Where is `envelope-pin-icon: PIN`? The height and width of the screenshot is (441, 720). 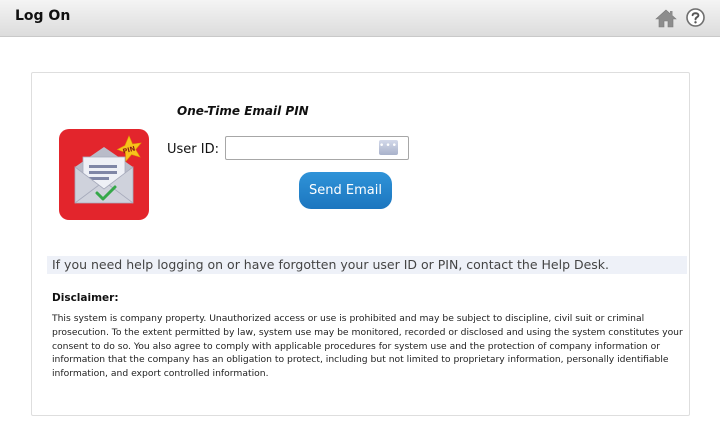
envelope-pin-icon: PIN is located at coordinates (104, 174).